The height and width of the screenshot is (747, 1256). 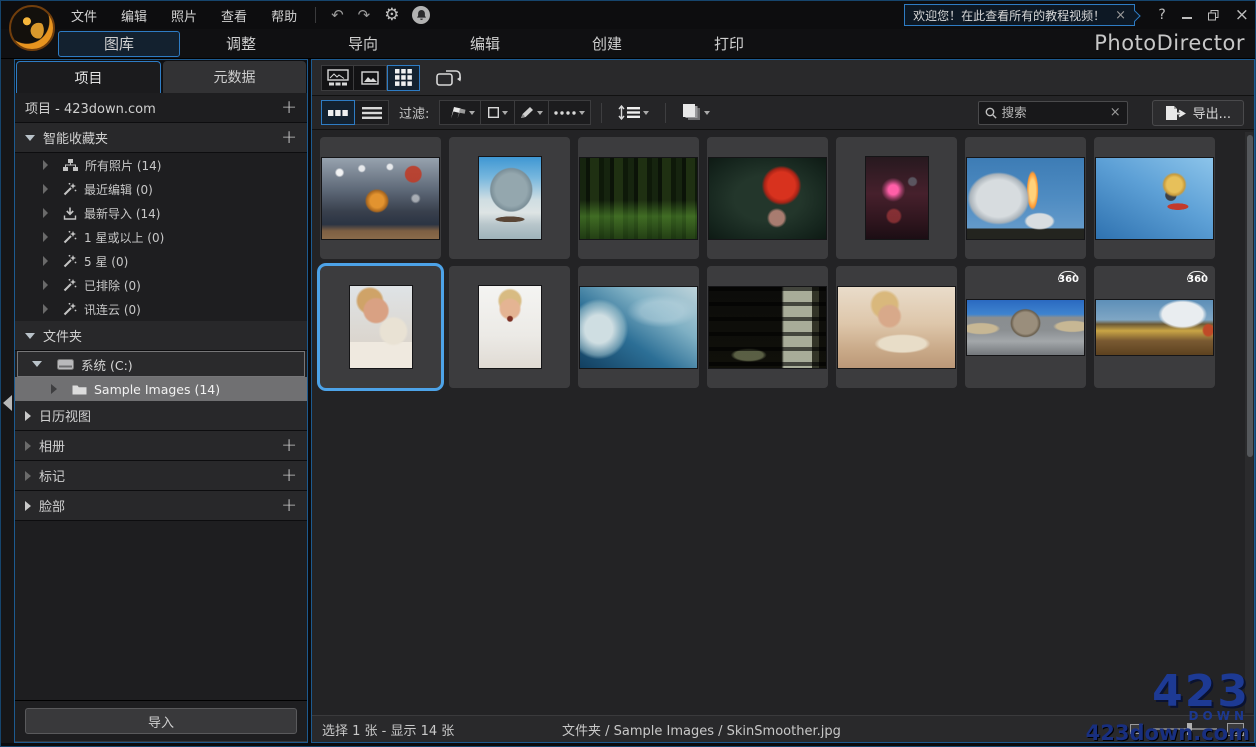 I want to click on section-folders: 文件夹, so click(x=161, y=336).